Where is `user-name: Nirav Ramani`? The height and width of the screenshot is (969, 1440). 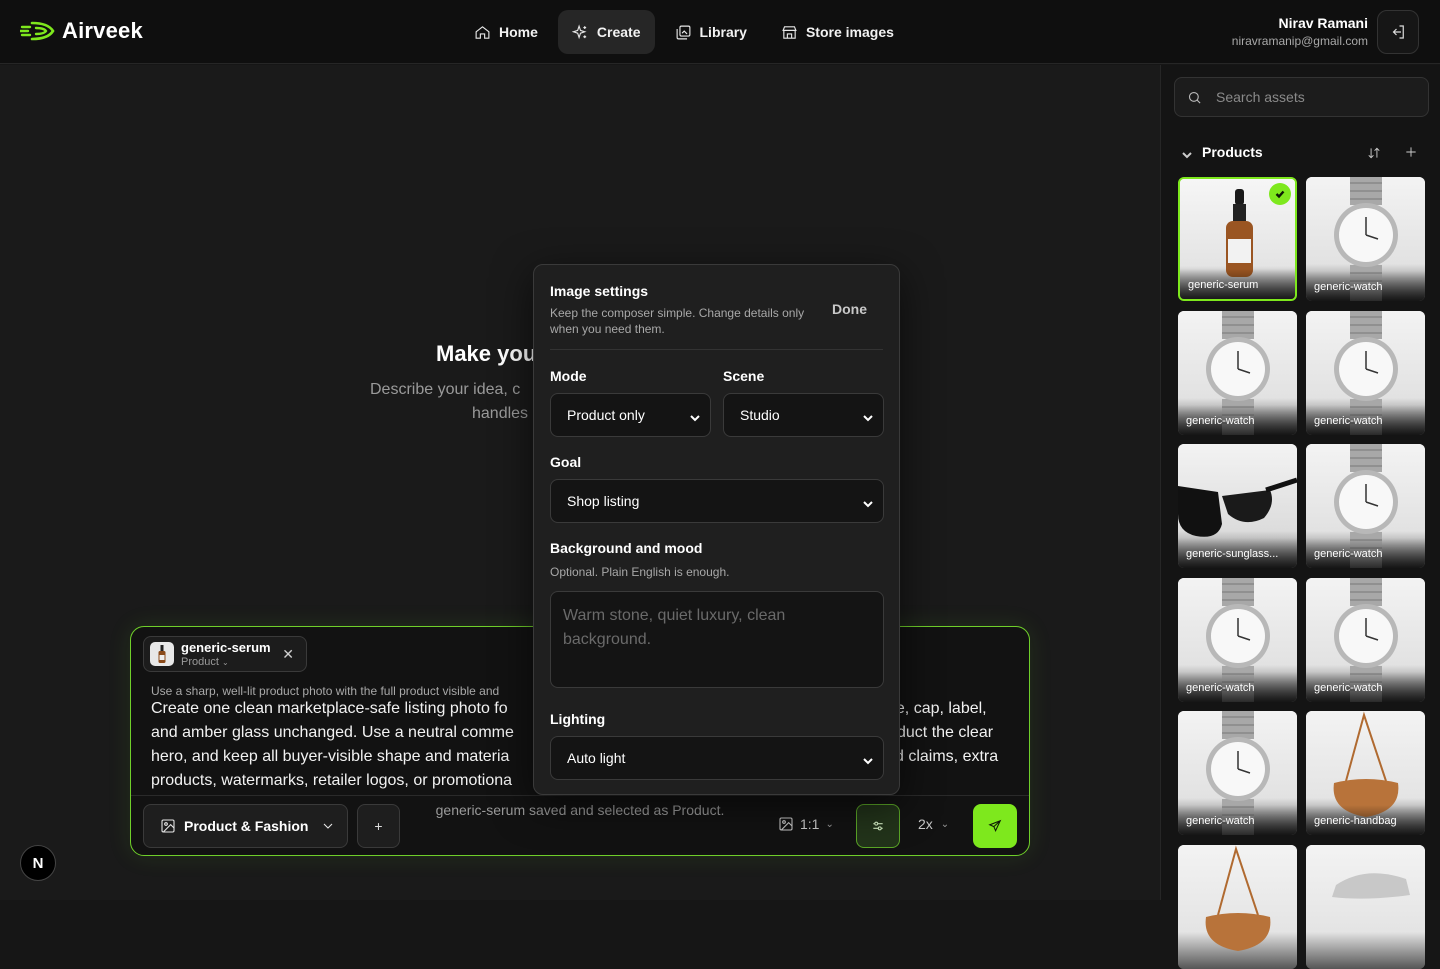 user-name: Nirav Ramani is located at coordinates (1323, 23).